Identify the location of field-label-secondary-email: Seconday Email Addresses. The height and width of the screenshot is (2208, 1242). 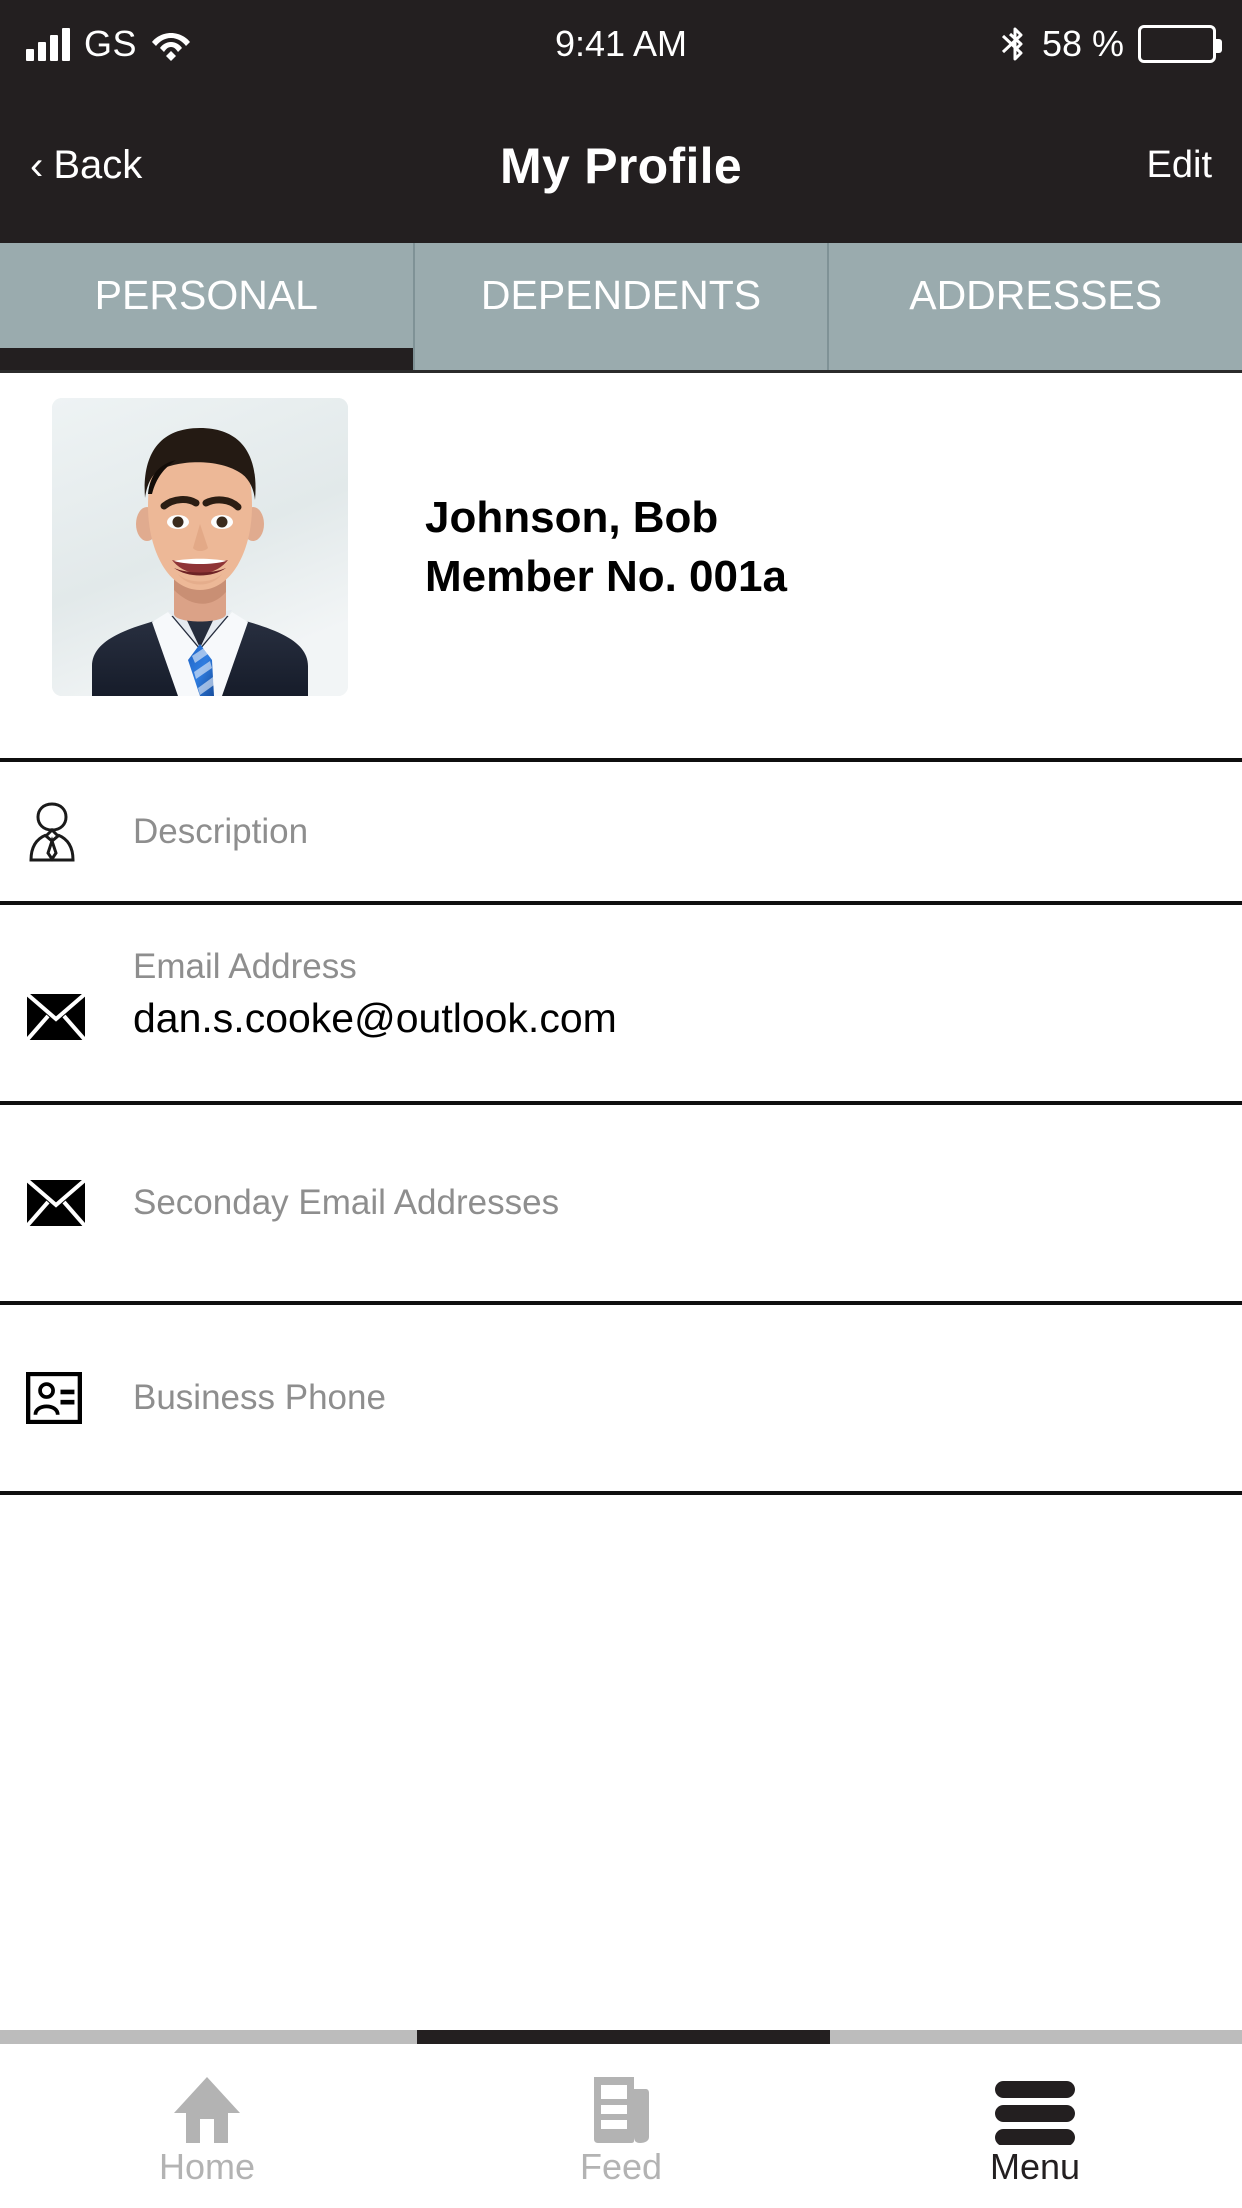
(346, 1203).